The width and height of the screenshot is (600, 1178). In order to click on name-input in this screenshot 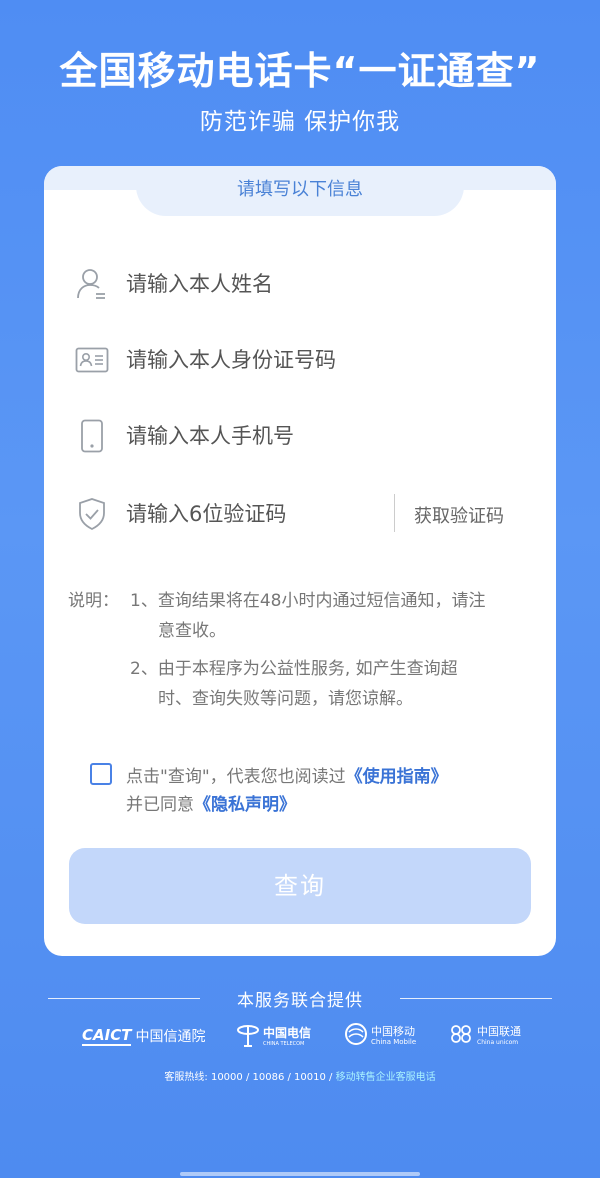, I will do `click(256, 284)`.